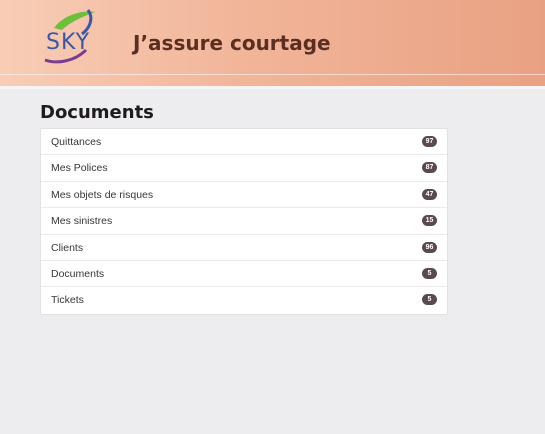 The width and height of the screenshot is (545, 434). I want to click on count-badge: 47, so click(429, 194).